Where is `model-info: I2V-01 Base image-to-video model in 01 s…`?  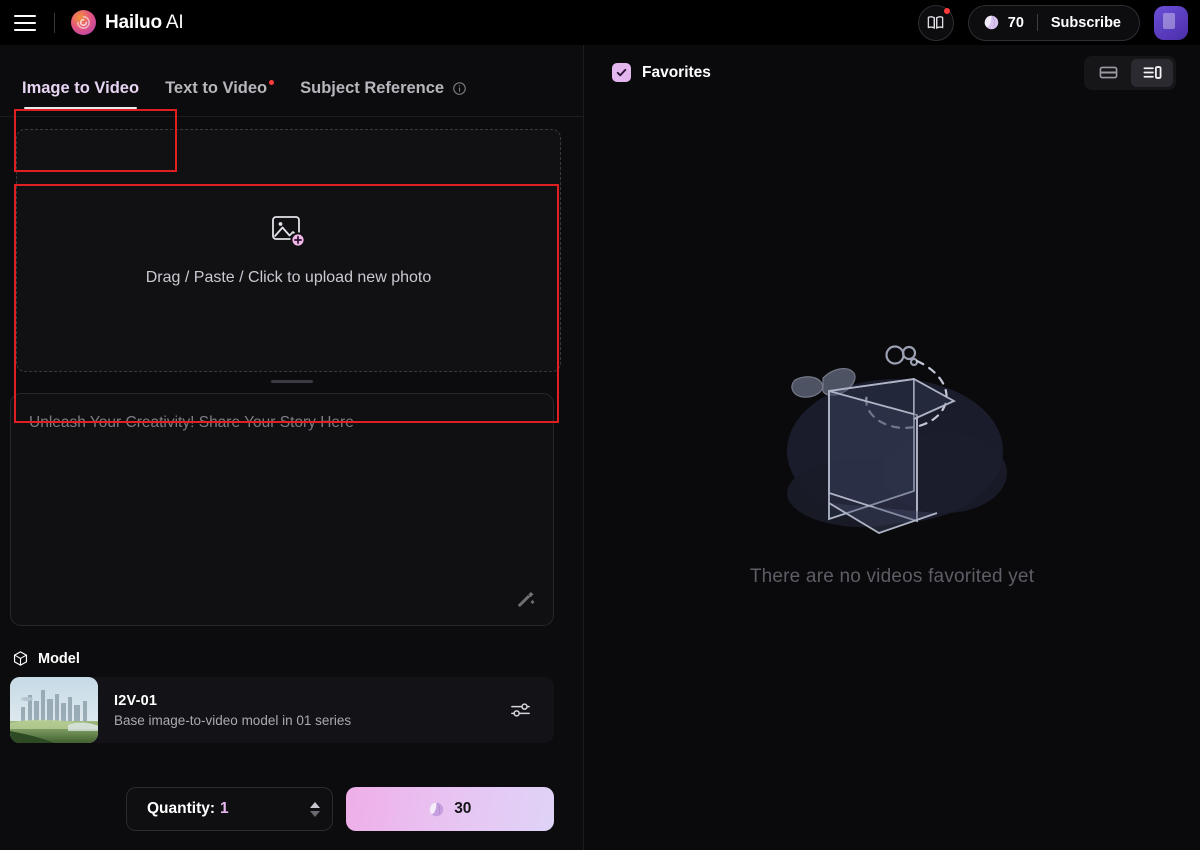 model-info: I2V-01 Base image-to-video model in 01 s… is located at coordinates (224, 710).